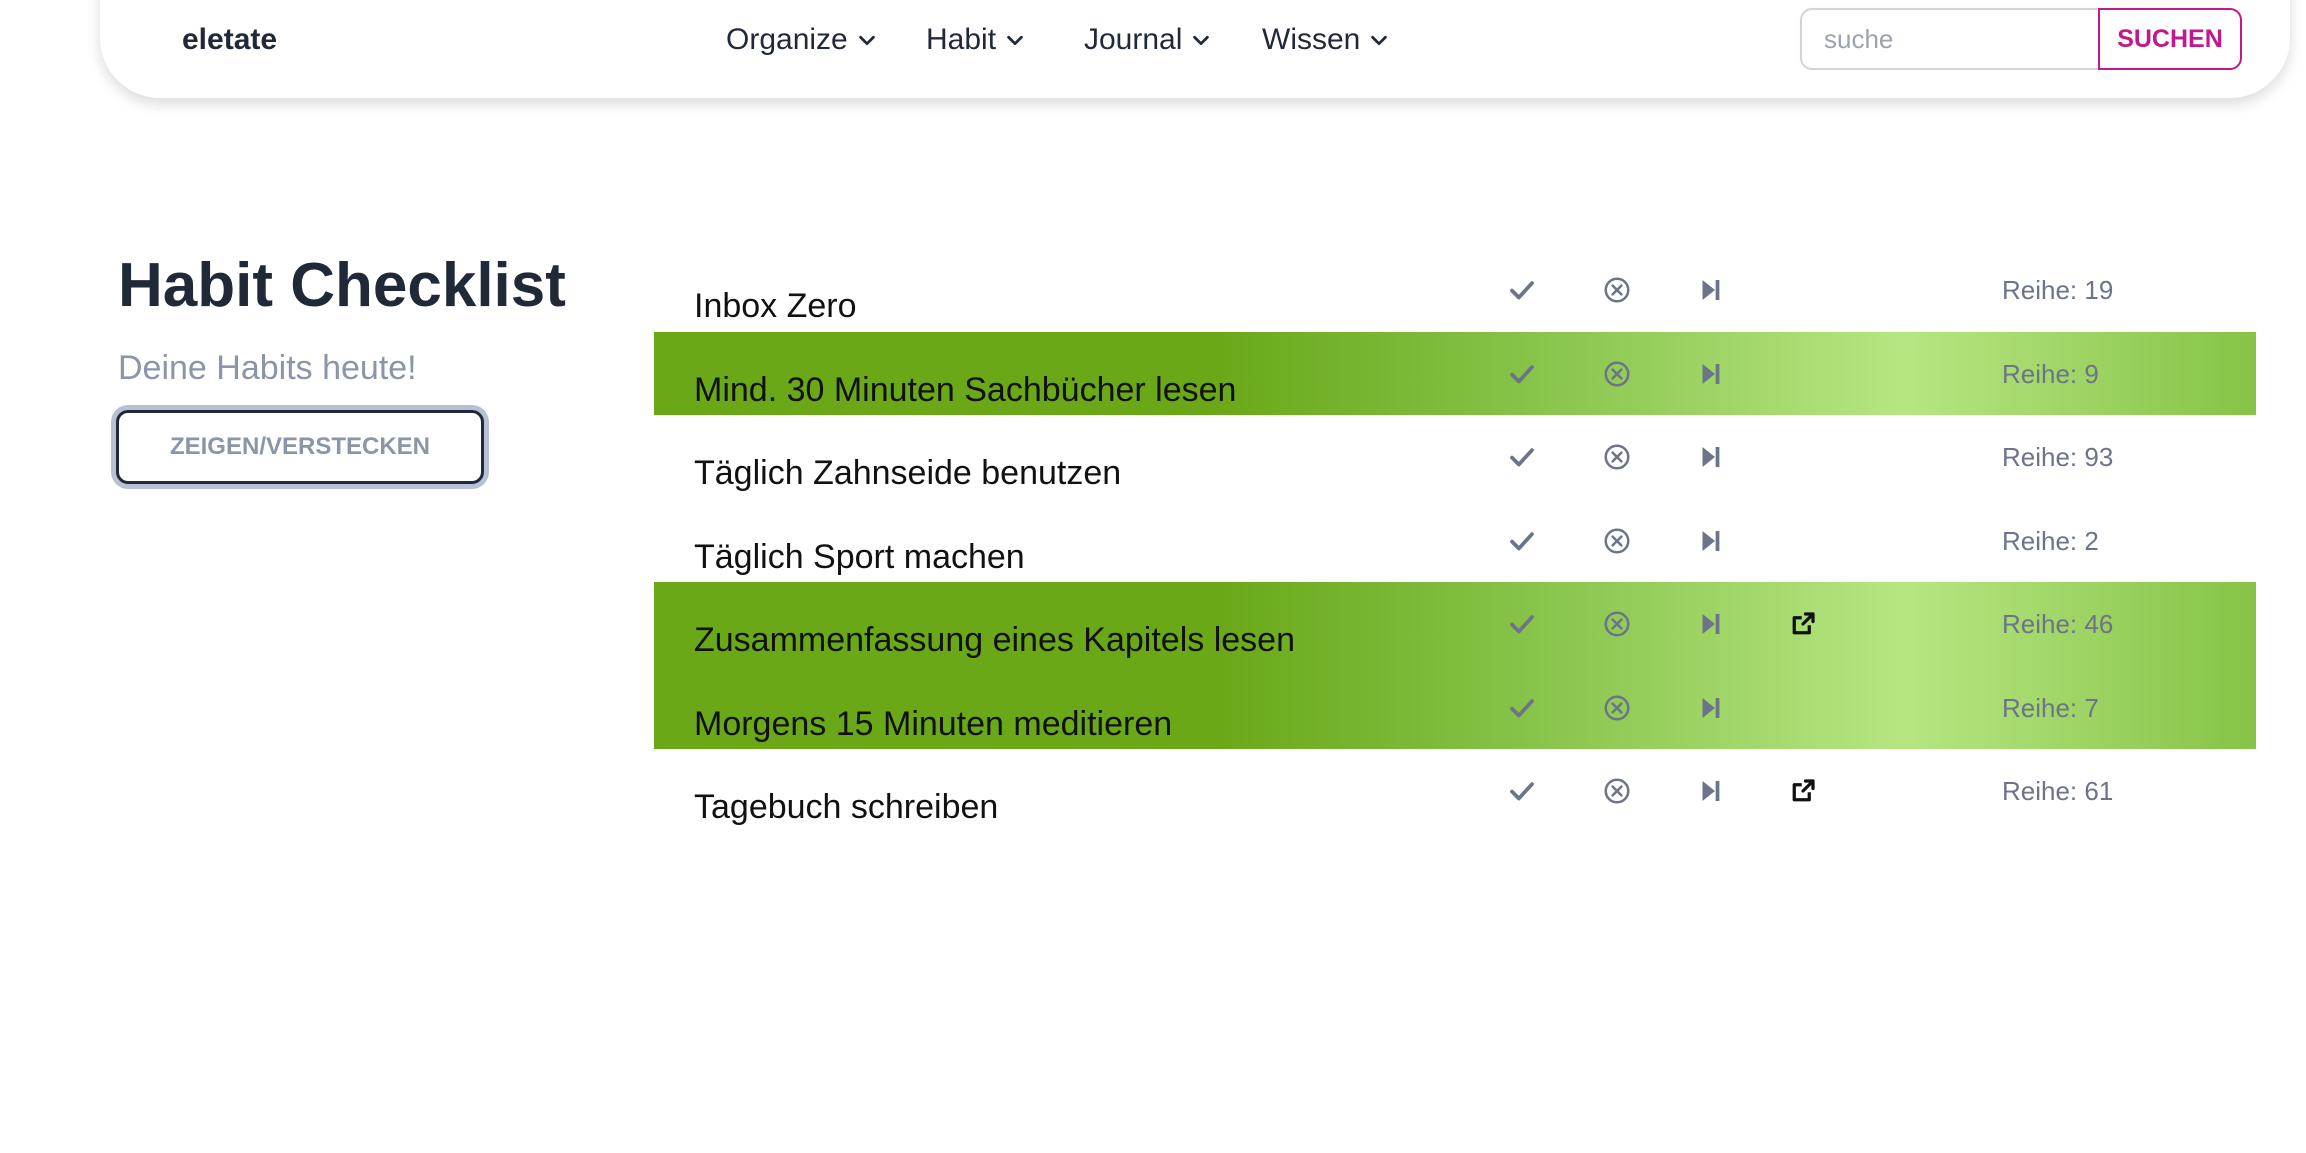 This screenshot has height=1153, width=2306. Describe the element at coordinates (1455, 457) in the screenshot. I see `habit-row: Täglich Zahnseide benutzen Reihe: 93` at that location.